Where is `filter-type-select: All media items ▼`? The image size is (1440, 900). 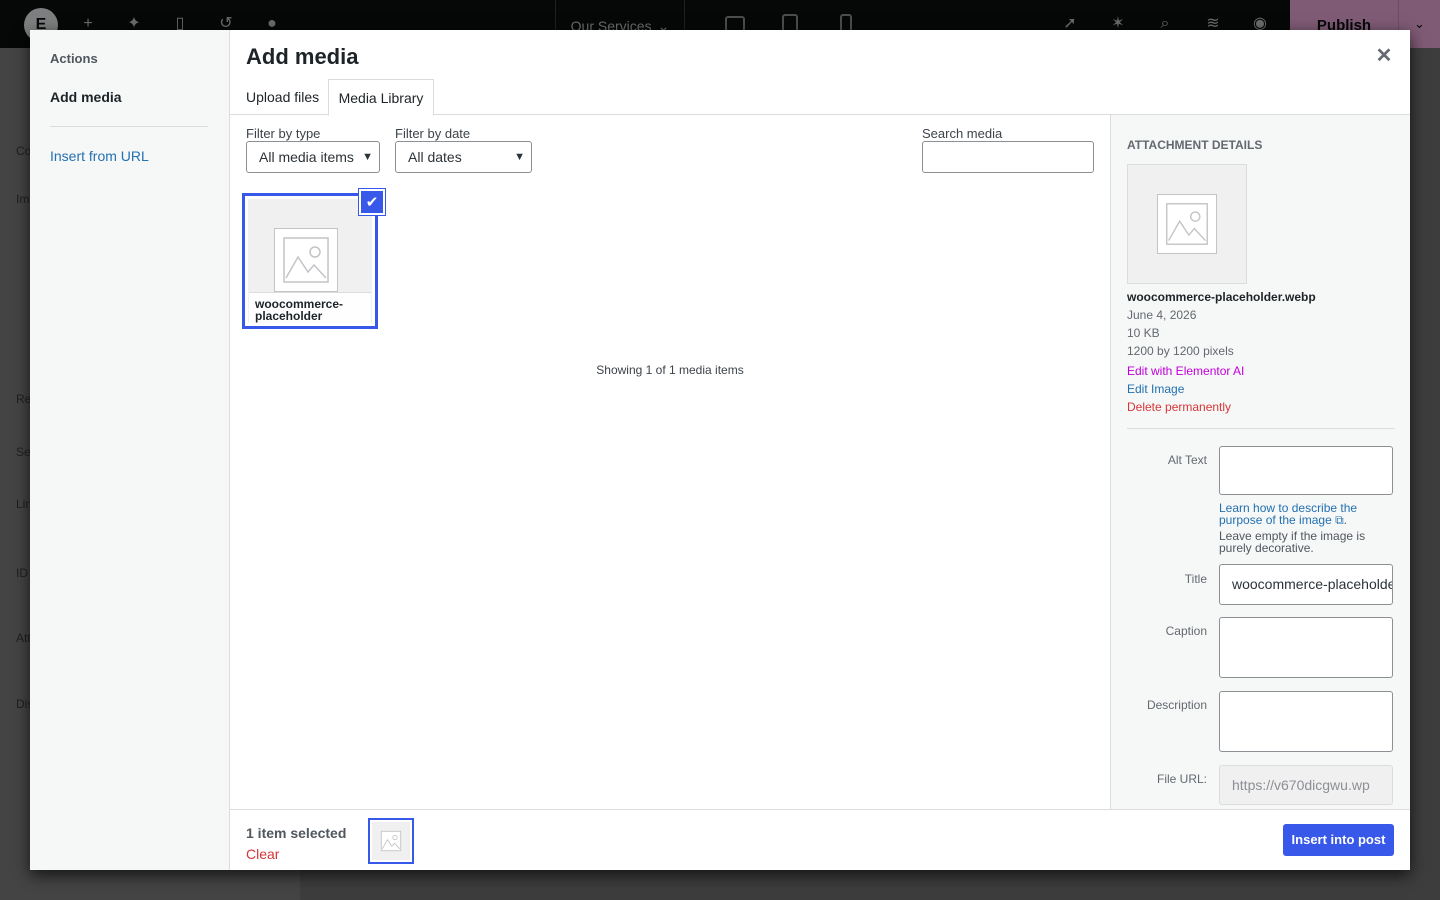
filter-type-select: All media items ▼ is located at coordinates (313, 157).